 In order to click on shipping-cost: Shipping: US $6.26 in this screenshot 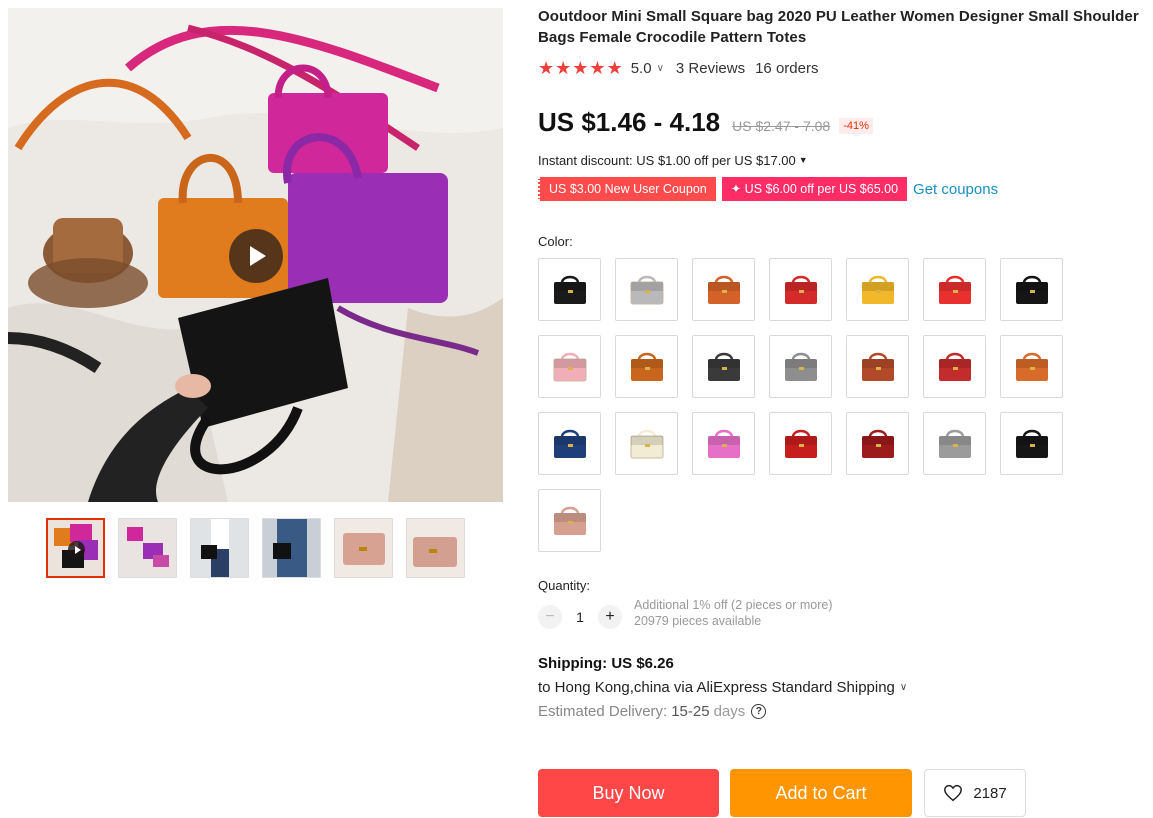, I will do `click(606, 663)`.